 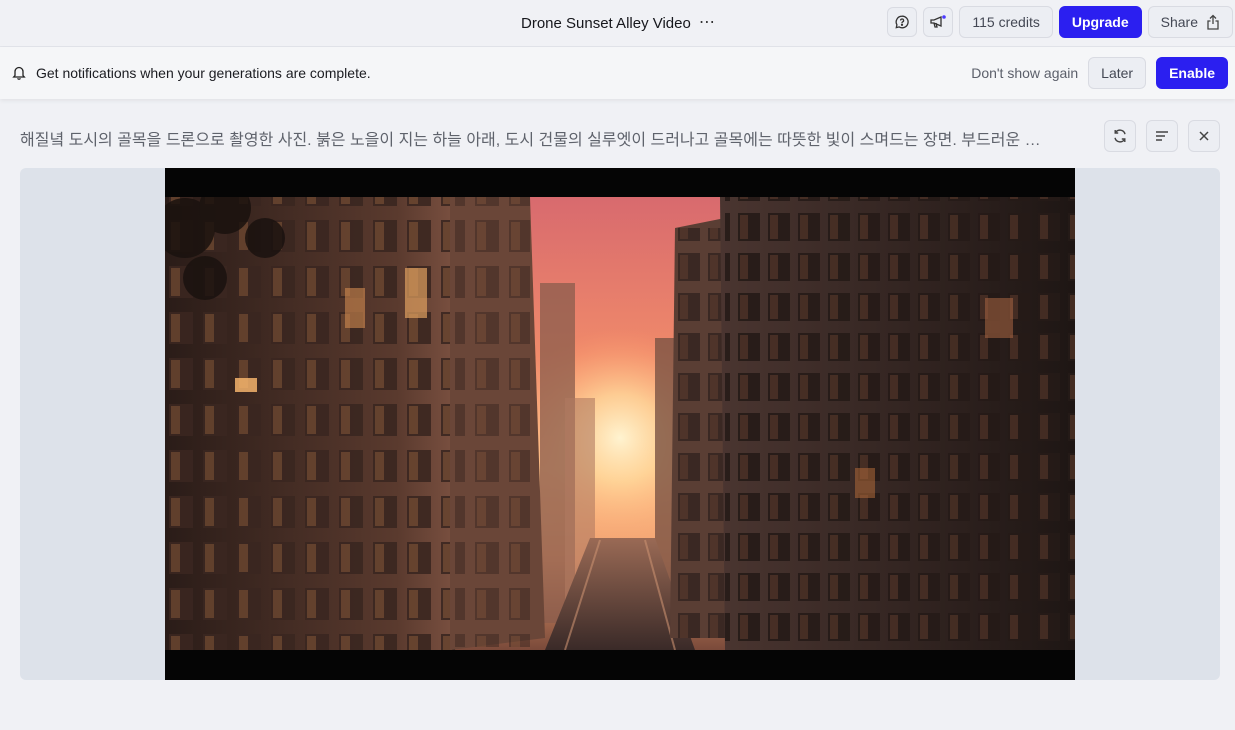 I want to click on more-horizontal-icon: ⋯, so click(x=707, y=23).